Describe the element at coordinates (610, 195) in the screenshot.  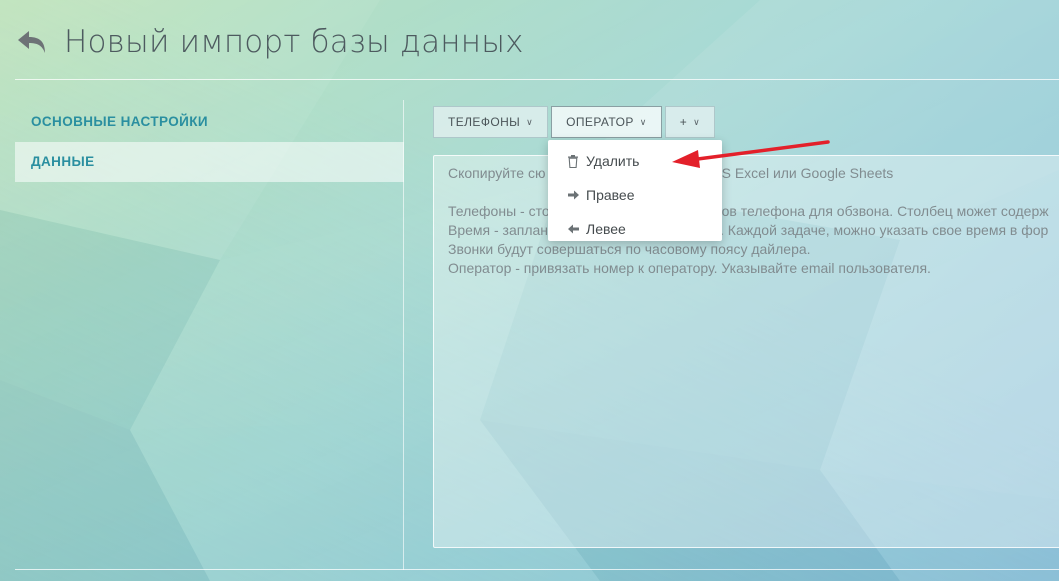
I see `move-right-label: Правее` at that location.